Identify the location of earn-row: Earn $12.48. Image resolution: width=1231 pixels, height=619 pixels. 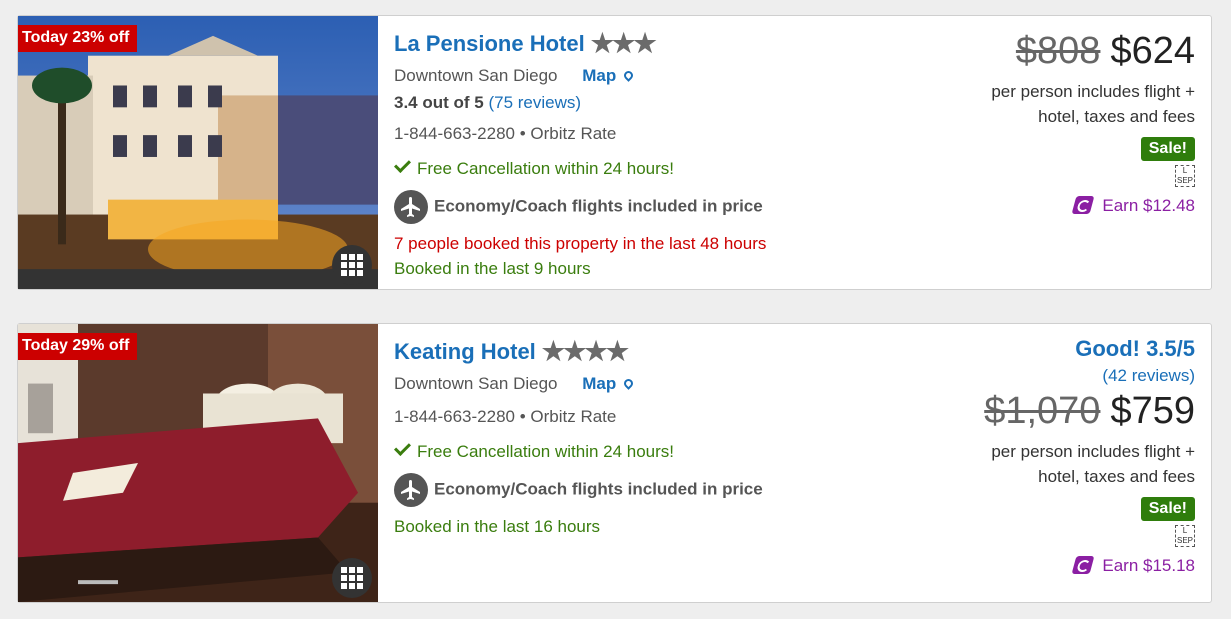
(1093, 206).